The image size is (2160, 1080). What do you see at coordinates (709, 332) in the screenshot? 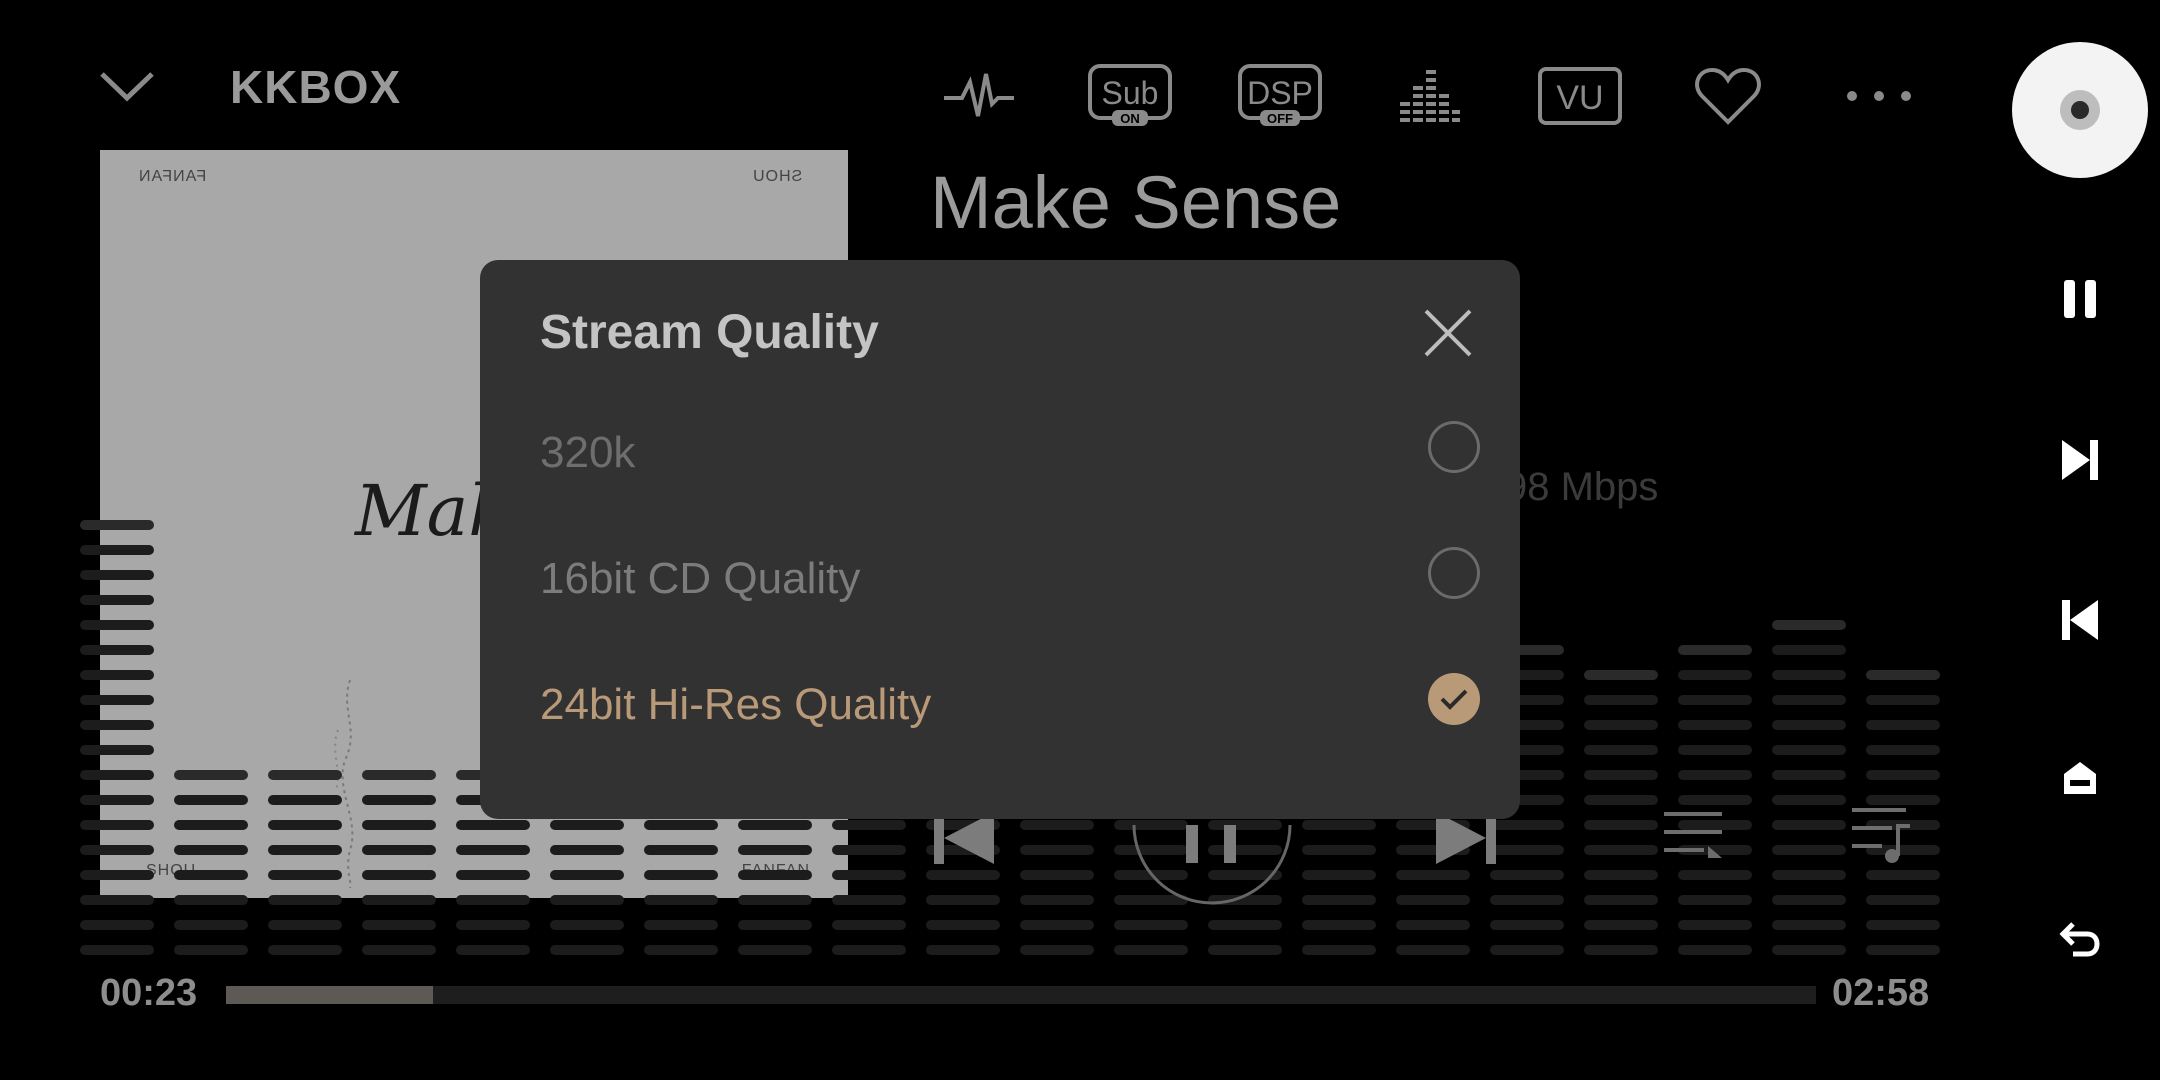
I see `dialog-title: Stream Quality` at bounding box center [709, 332].